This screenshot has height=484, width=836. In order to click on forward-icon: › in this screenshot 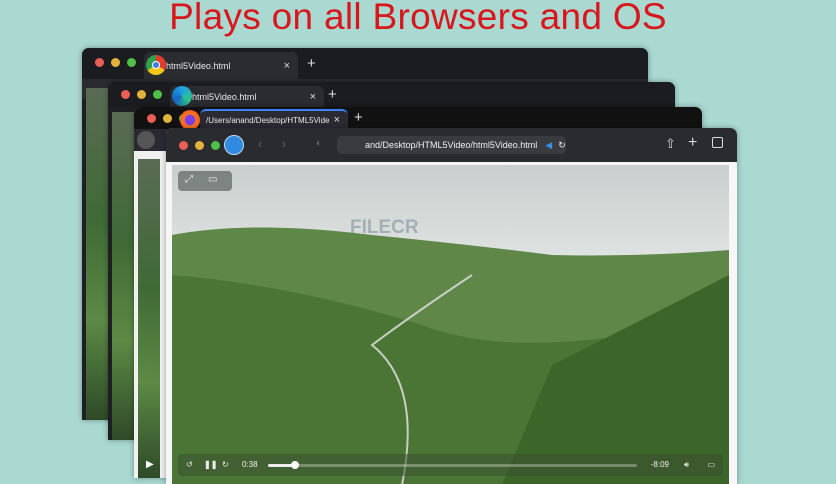, I will do `click(284, 144)`.